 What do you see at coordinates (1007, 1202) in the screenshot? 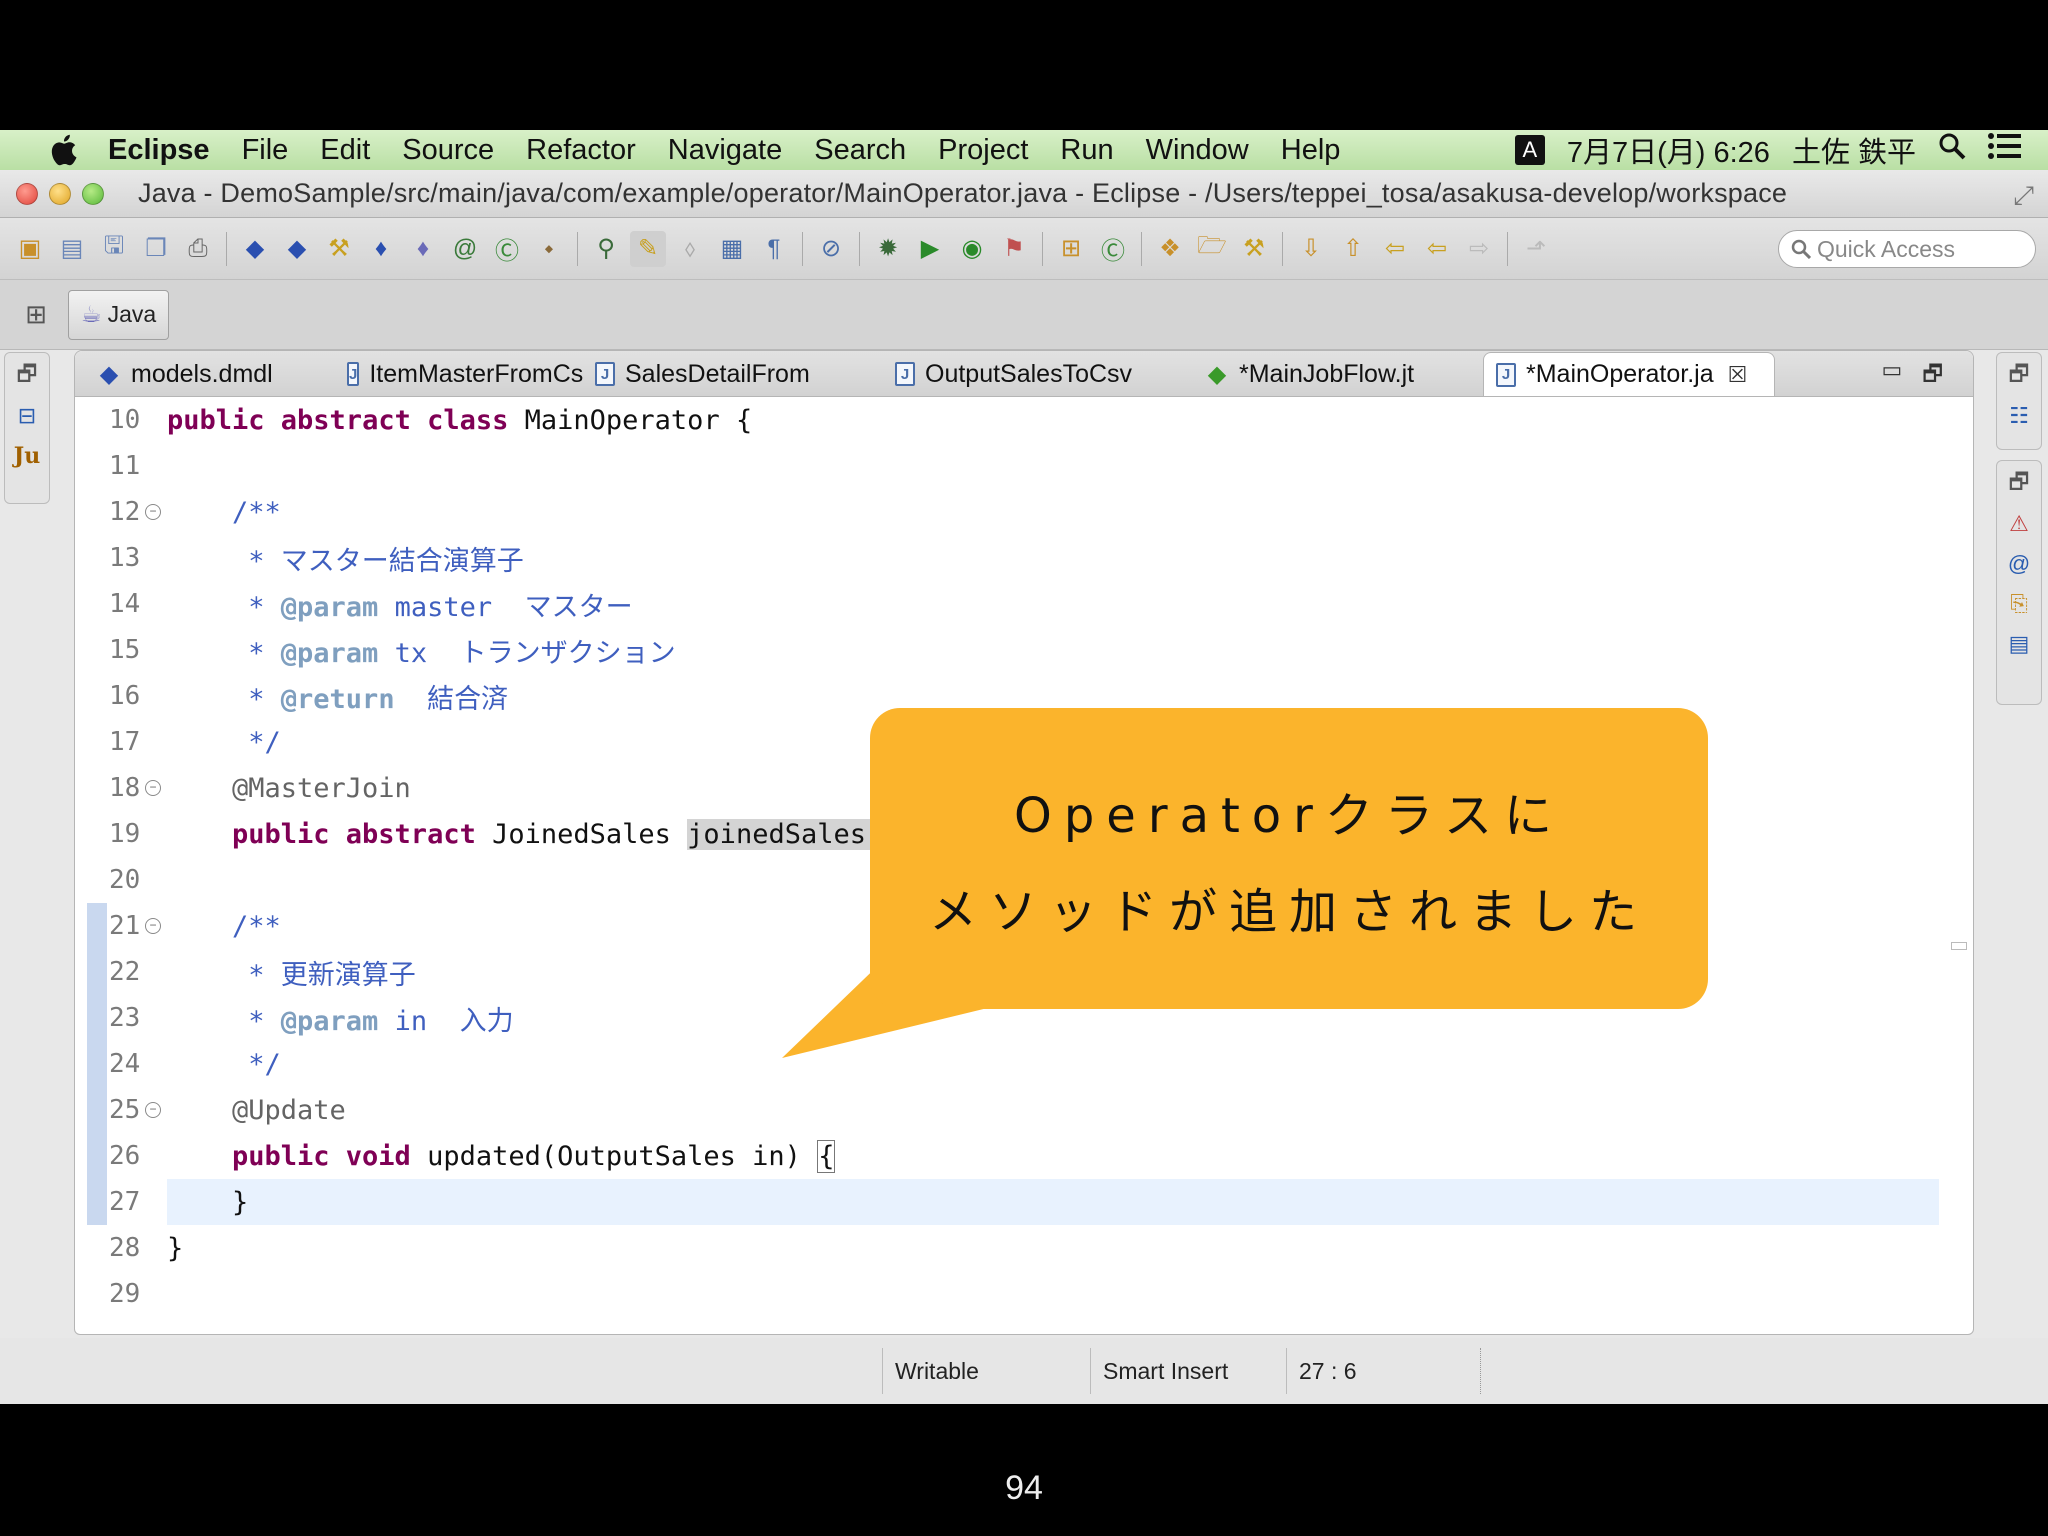
I see `code-line: 27 }` at bounding box center [1007, 1202].